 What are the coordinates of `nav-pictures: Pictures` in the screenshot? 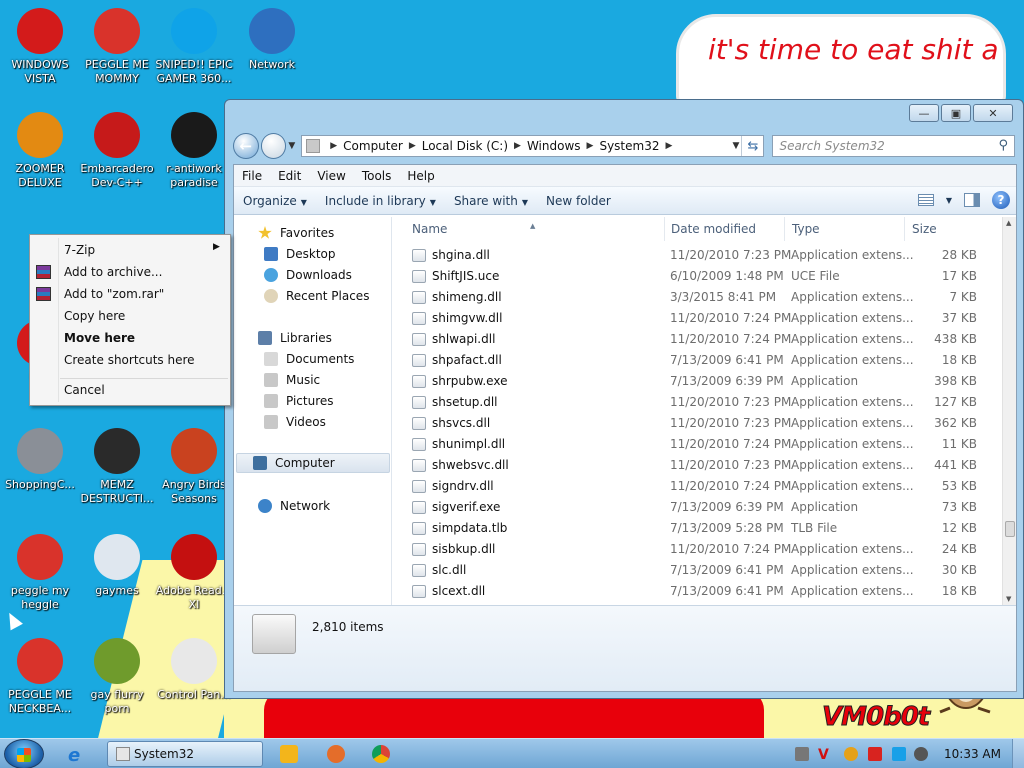 It's located at (299, 401).